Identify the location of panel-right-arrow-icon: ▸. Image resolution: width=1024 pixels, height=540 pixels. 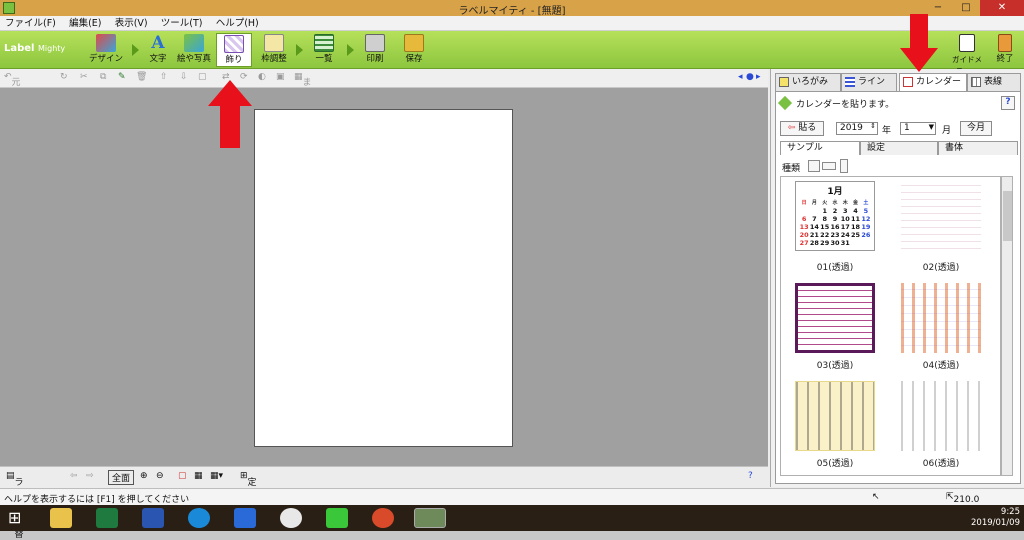
(758, 77).